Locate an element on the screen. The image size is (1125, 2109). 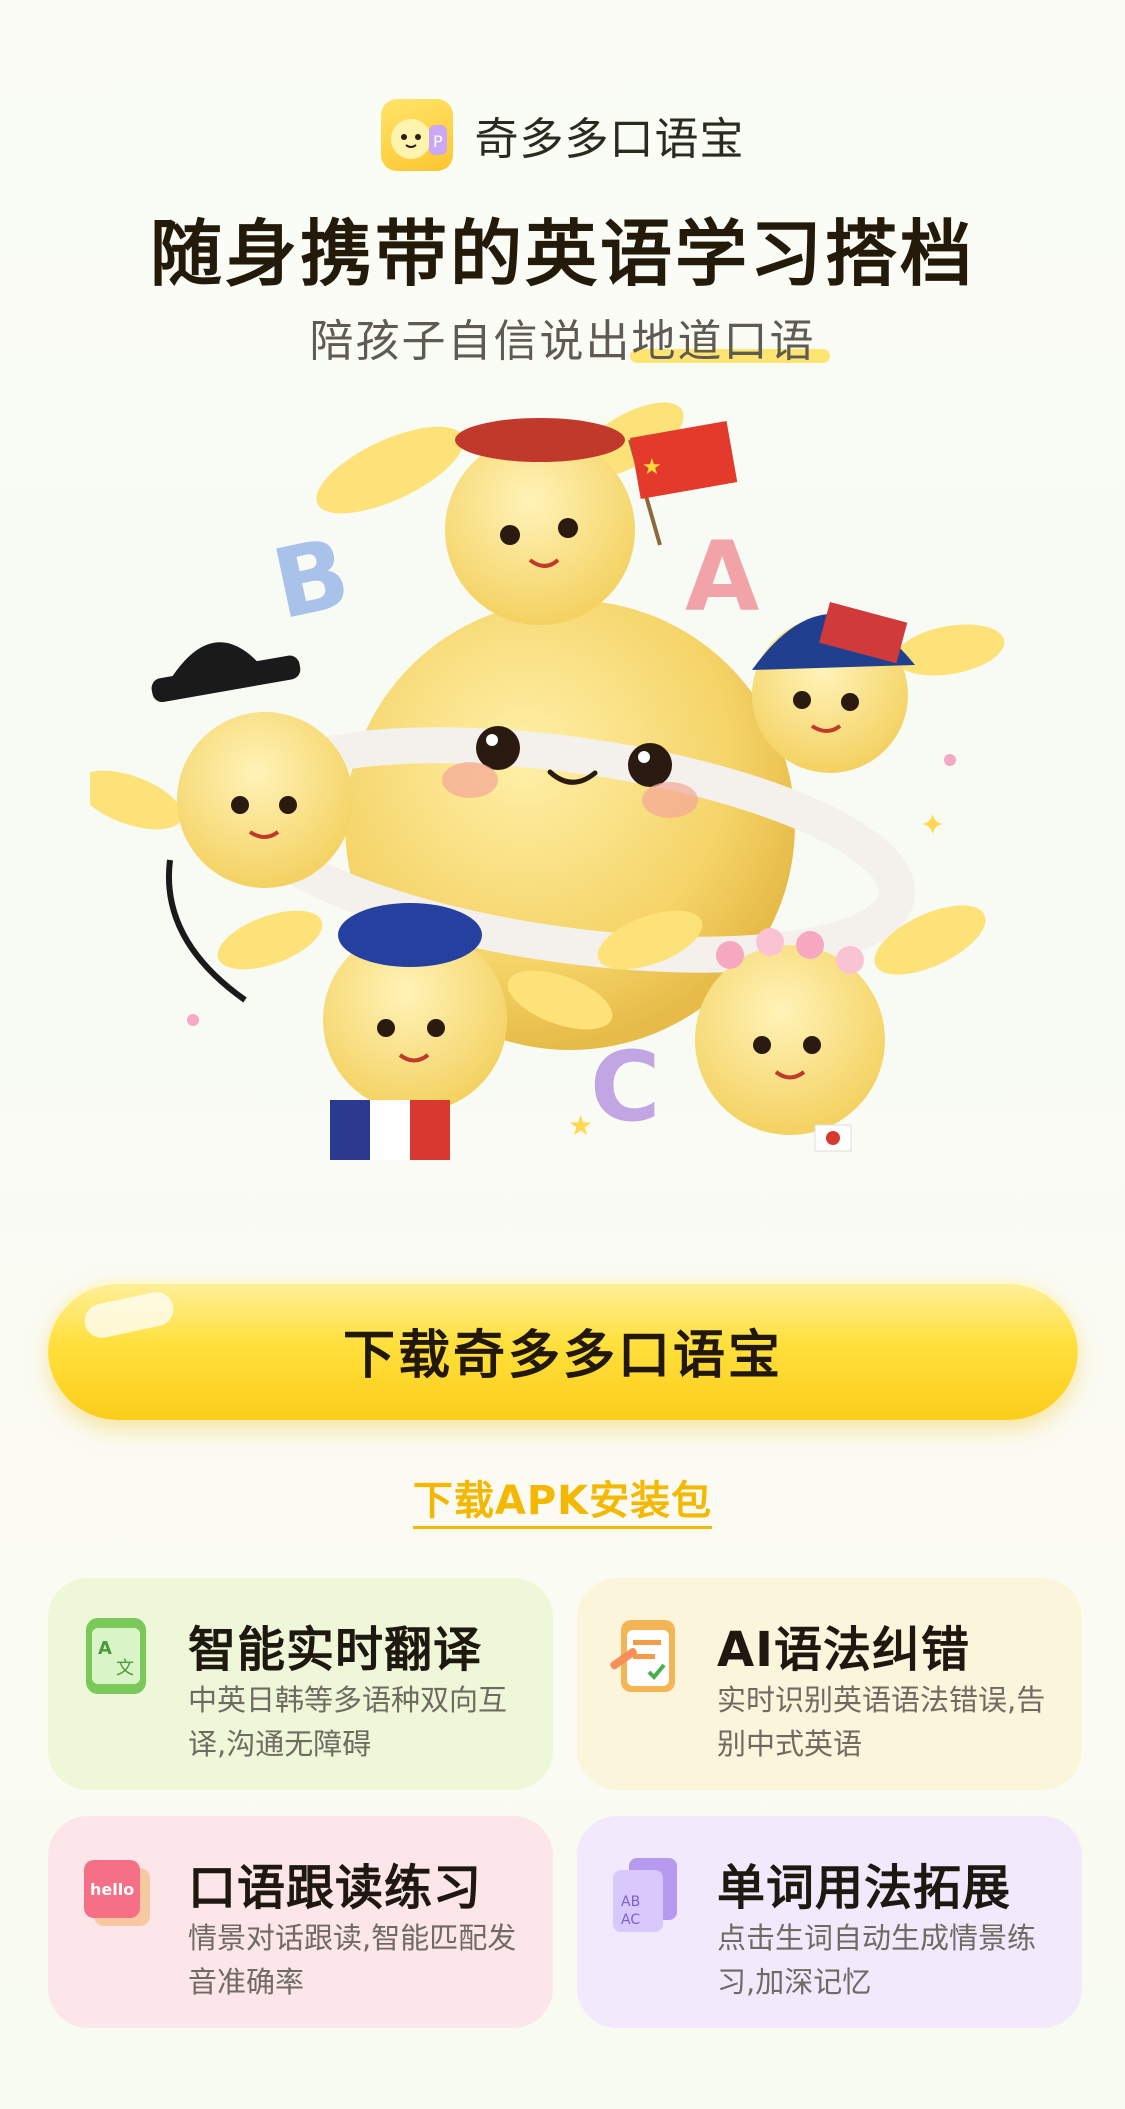
feature-desc: 情景对话跟读,智能匹配发音准确率 is located at coordinates (352, 1960).